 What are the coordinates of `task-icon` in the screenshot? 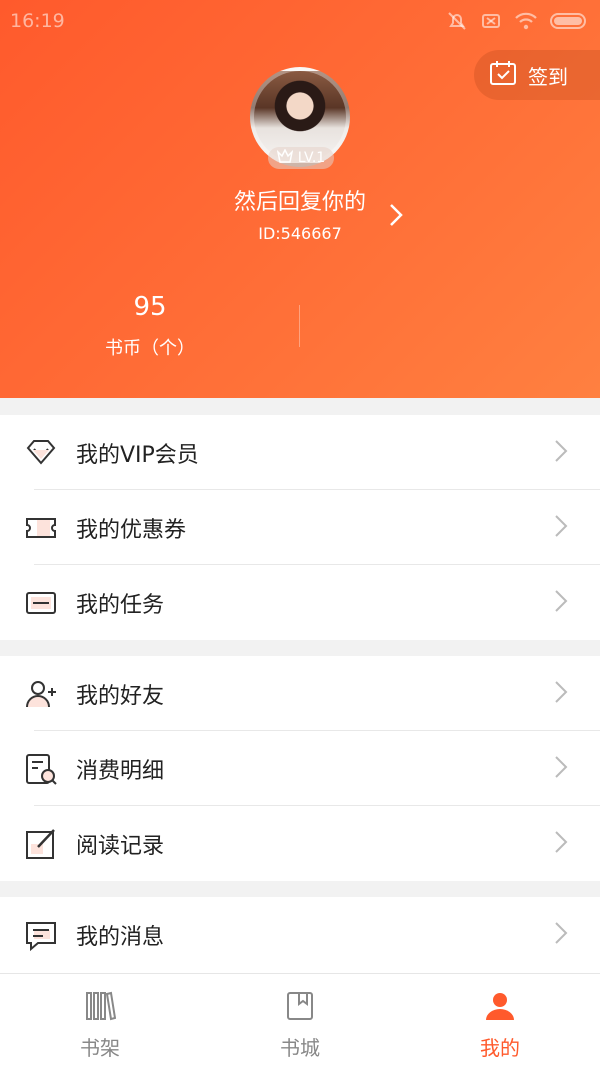 It's located at (41, 603).